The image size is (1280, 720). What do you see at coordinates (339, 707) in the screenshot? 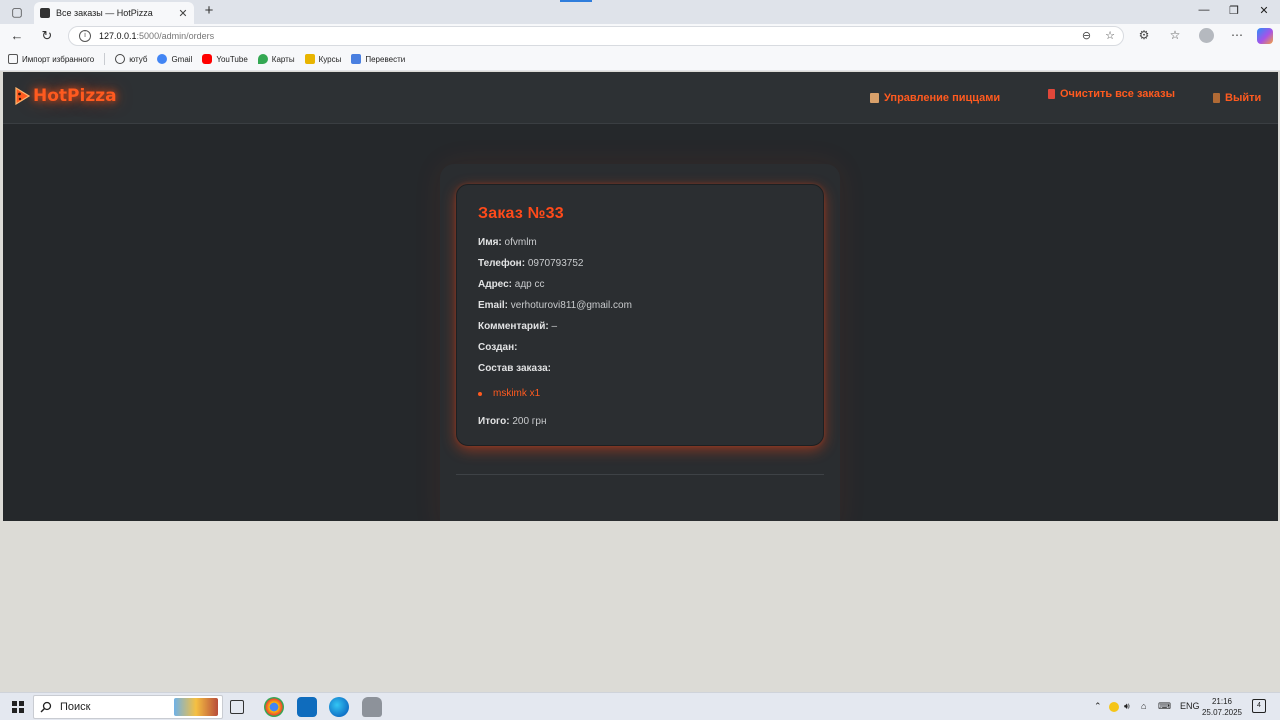
I see `edge-icon` at bounding box center [339, 707].